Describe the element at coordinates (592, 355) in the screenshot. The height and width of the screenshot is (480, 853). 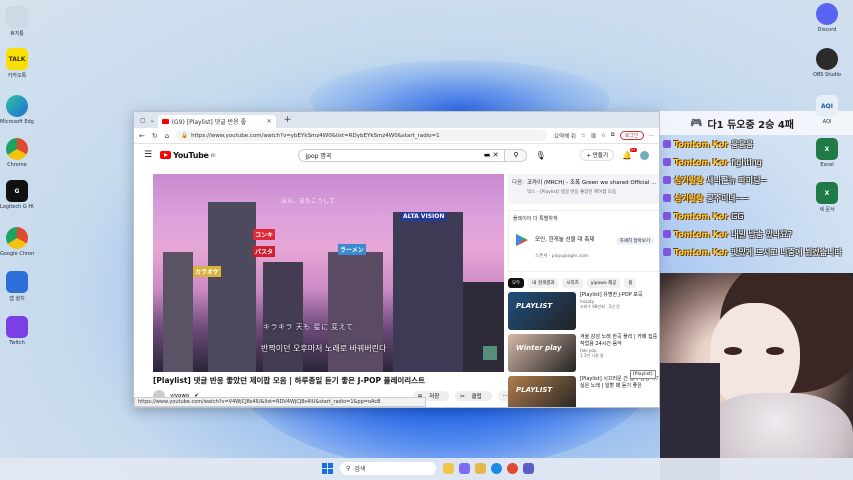
I see `related-stats: 1.3만 시청 중` at that location.